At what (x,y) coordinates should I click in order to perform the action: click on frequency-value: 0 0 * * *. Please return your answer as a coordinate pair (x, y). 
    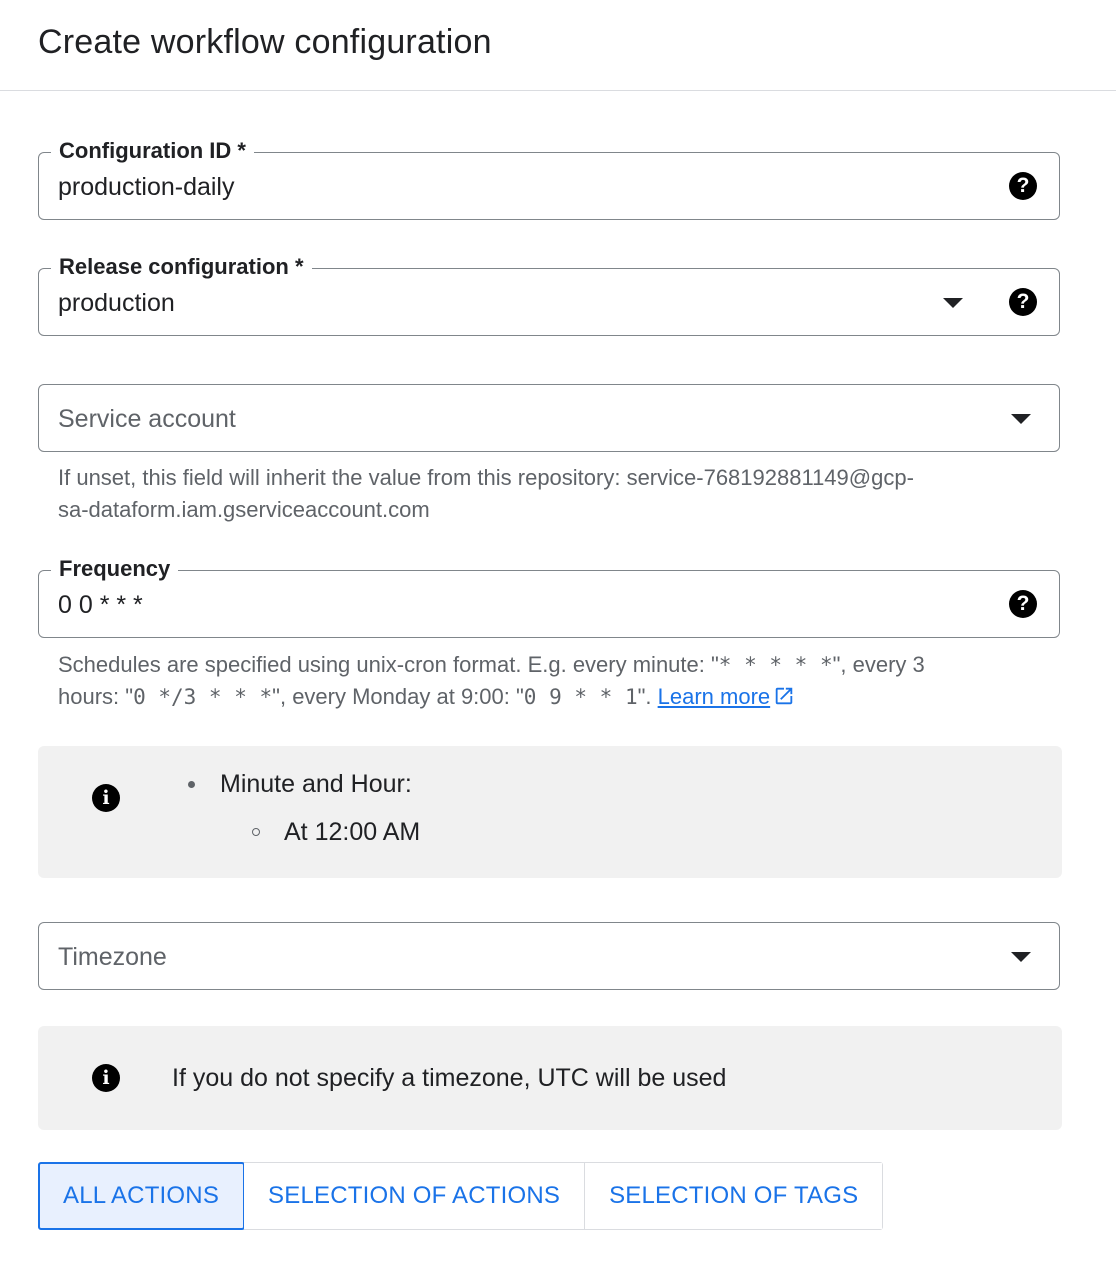
    Looking at the image, I should click on (100, 605).